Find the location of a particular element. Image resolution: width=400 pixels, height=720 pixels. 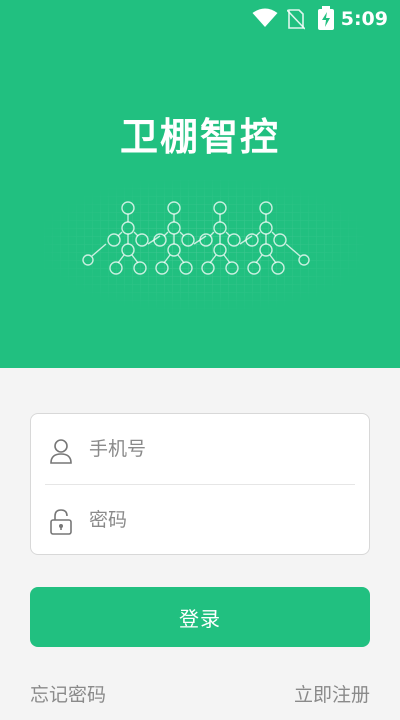

lock-icon is located at coordinates (61, 522).